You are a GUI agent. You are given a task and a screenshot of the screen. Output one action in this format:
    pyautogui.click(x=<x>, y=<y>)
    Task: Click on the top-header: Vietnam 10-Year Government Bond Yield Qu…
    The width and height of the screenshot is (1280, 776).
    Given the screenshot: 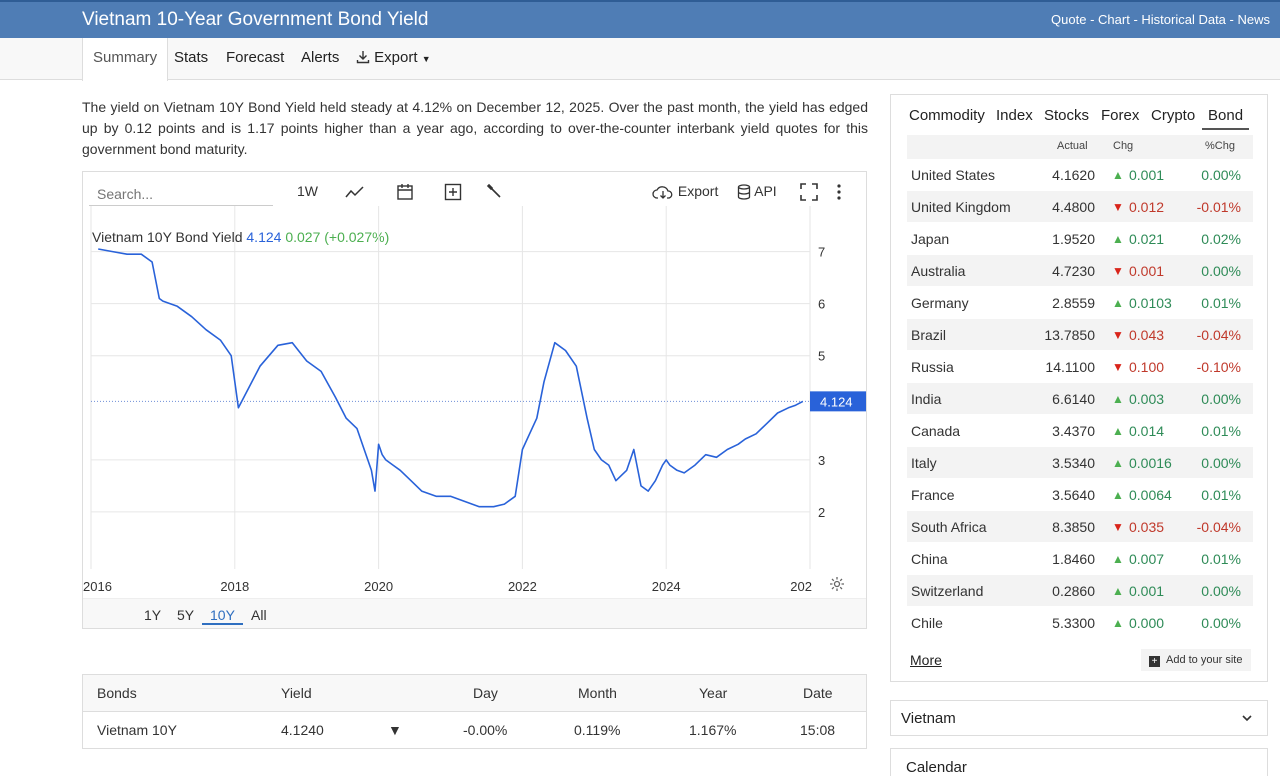 What is the action you would take?
    pyautogui.click(x=640, y=19)
    